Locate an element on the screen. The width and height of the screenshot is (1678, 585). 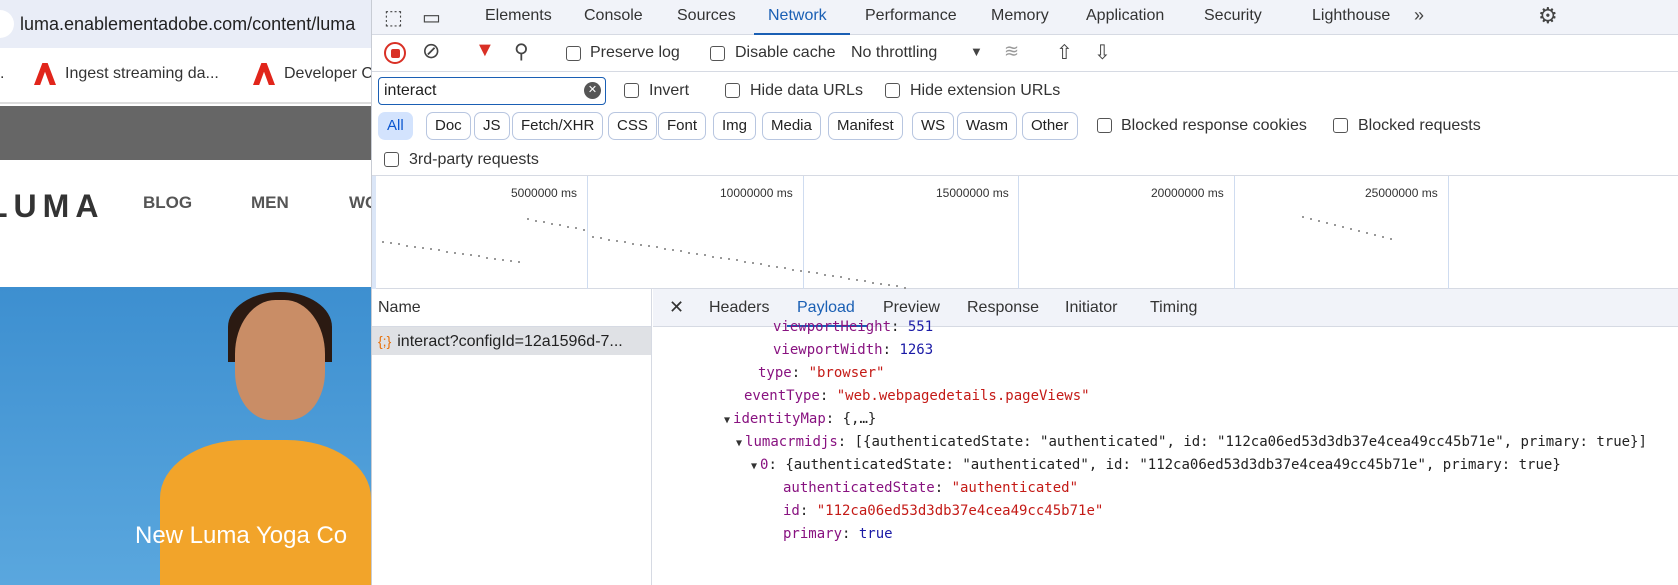
payload-key: viewportWidth is located at coordinates (828, 350).